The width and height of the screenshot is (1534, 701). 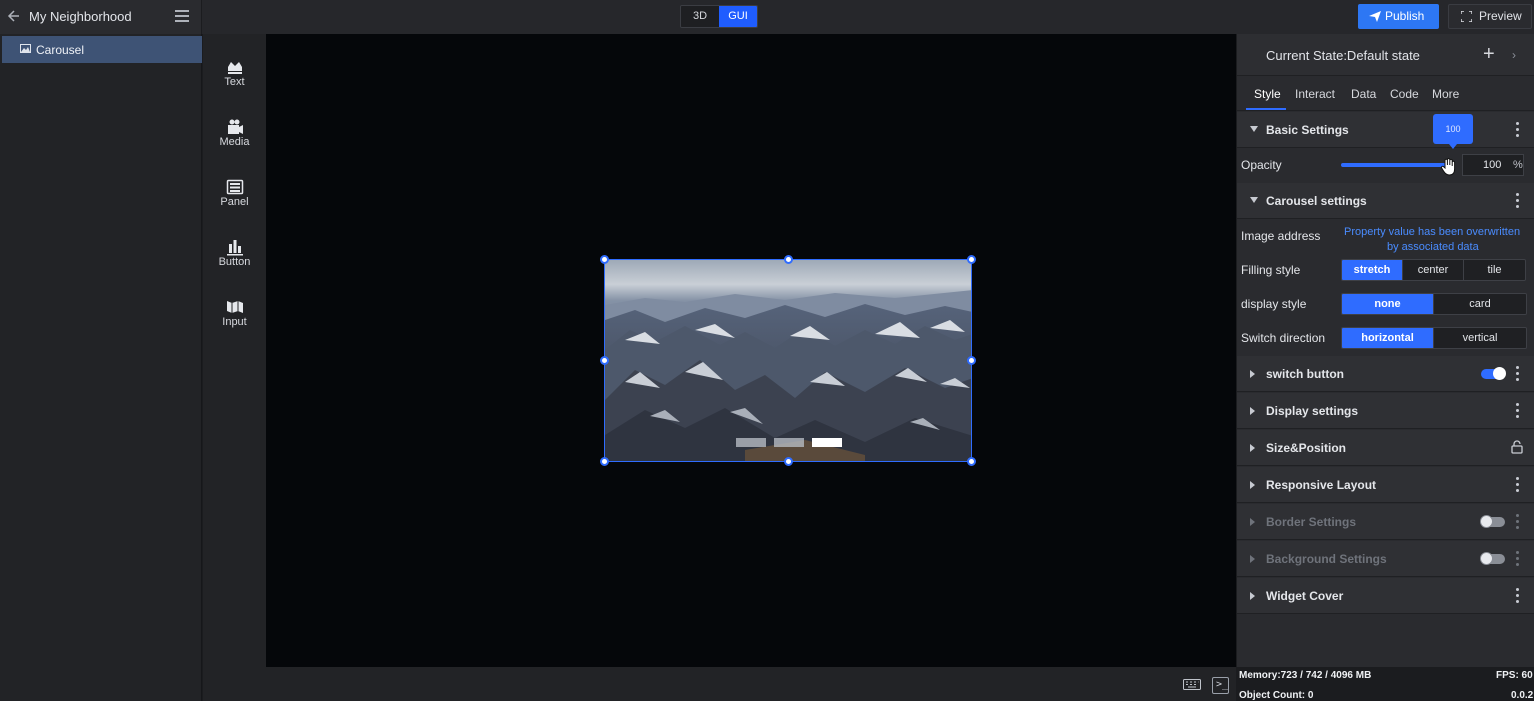 What do you see at coordinates (234, 142) in the screenshot?
I see `widget-label: Media` at bounding box center [234, 142].